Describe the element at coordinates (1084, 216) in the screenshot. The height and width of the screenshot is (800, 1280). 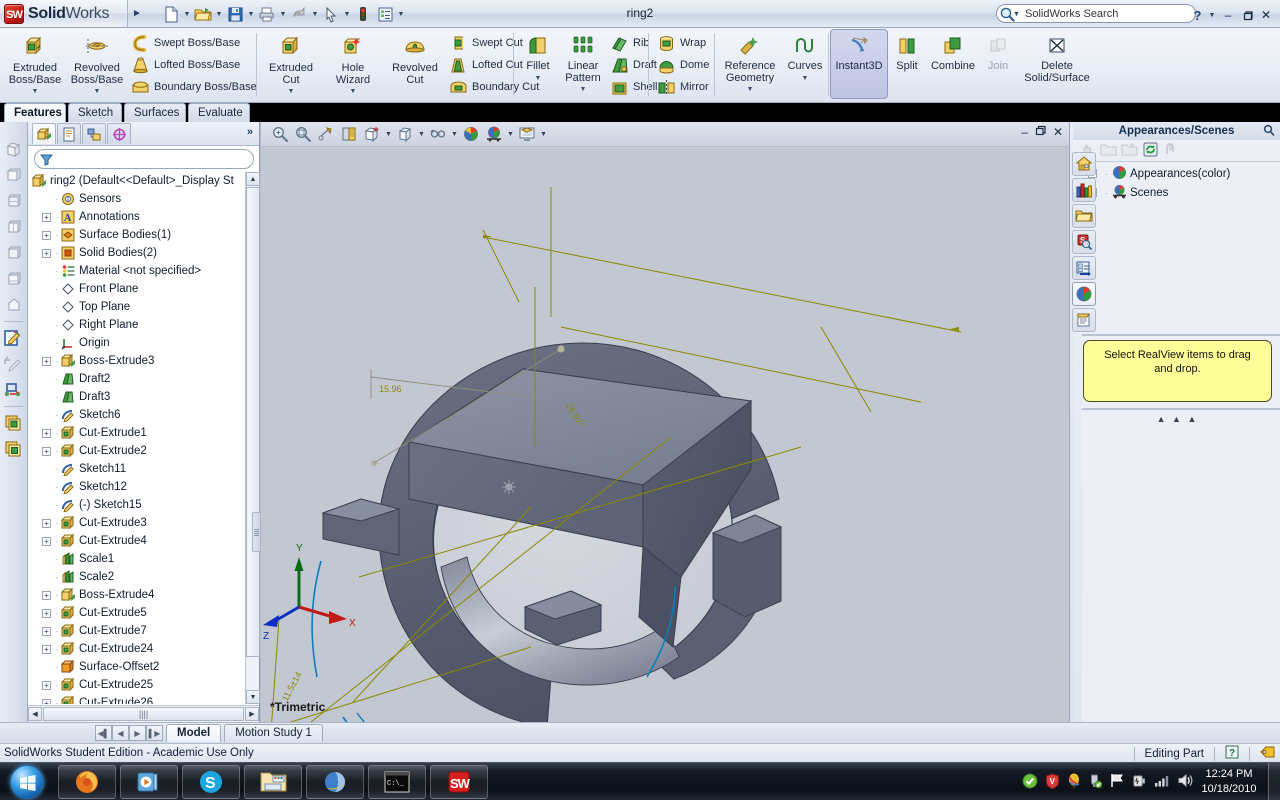
I see `file-explorer-icon` at that location.